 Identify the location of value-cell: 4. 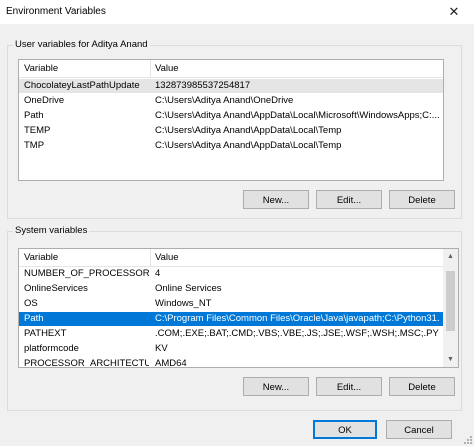
(158, 273).